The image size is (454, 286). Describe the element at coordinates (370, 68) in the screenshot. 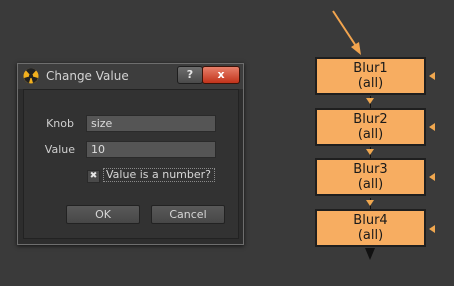

I see `node-name: Blur1` at that location.